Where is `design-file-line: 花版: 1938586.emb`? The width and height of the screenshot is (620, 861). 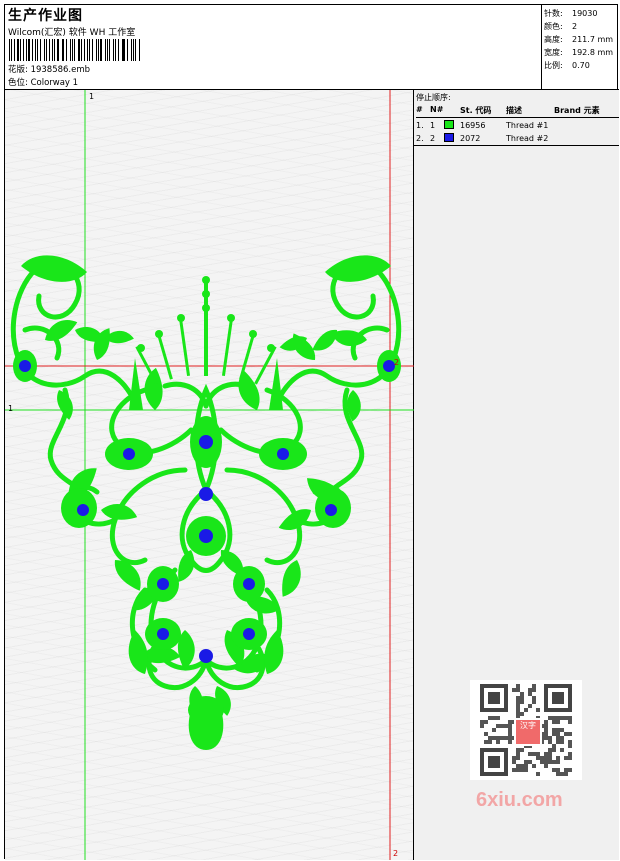 design-file-line: 花版: 1938586.emb is located at coordinates (49, 69).